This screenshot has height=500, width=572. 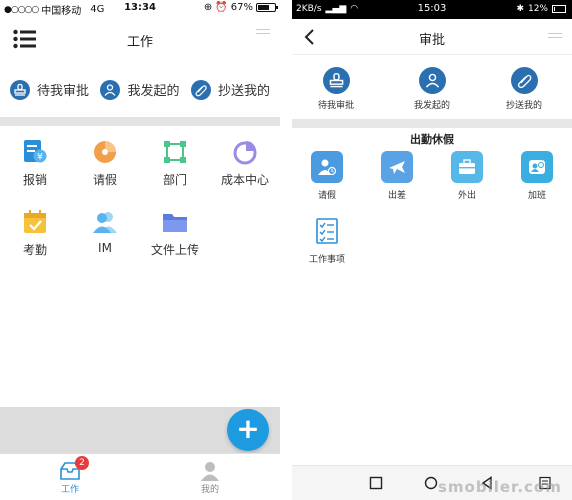 I want to click on approval-item-go-out: 外出, so click(x=467, y=176).